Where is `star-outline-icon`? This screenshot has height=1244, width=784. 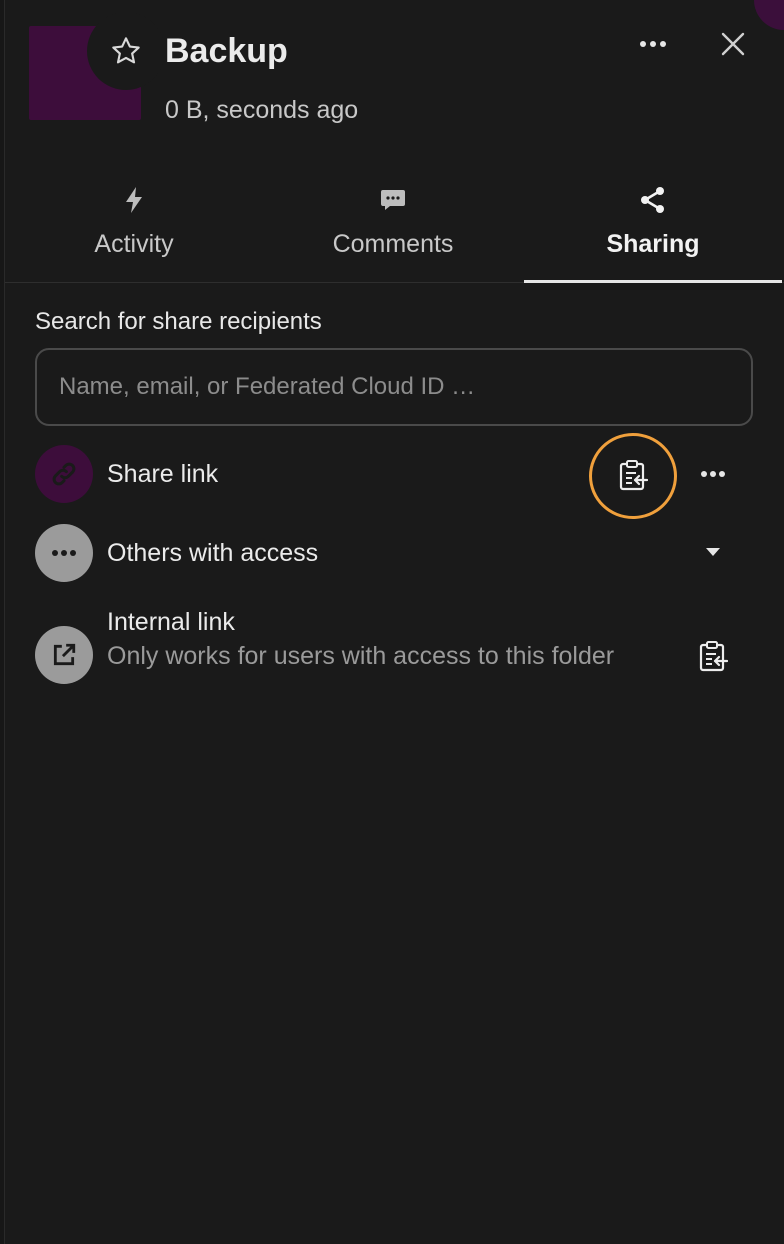
star-outline-icon is located at coordinates (126, 50).